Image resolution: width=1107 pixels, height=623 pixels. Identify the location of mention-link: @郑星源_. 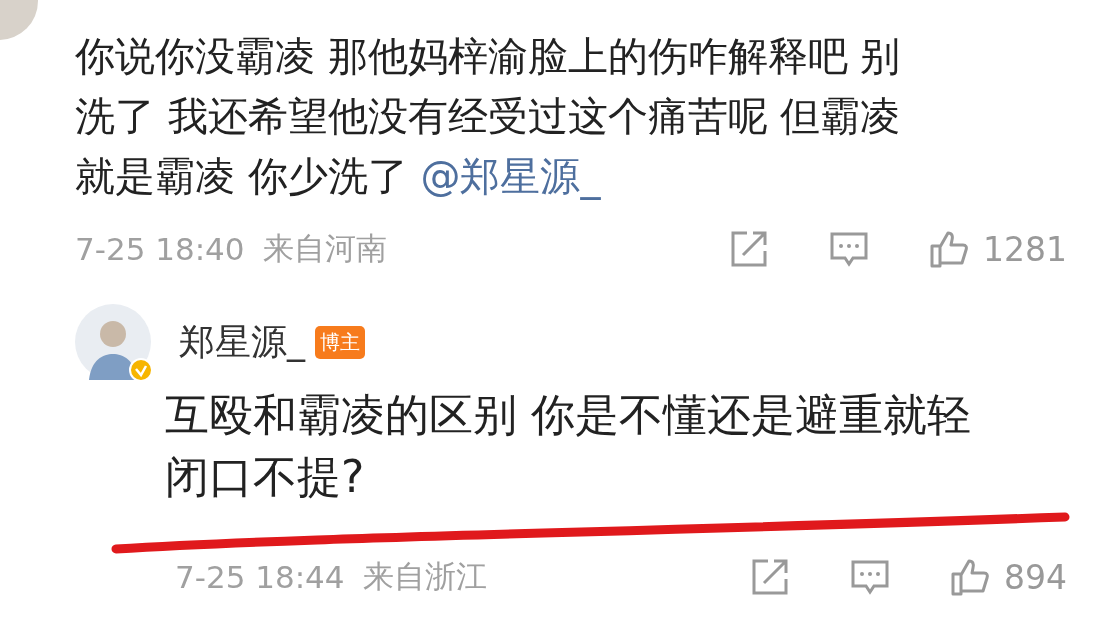
(510, 176).